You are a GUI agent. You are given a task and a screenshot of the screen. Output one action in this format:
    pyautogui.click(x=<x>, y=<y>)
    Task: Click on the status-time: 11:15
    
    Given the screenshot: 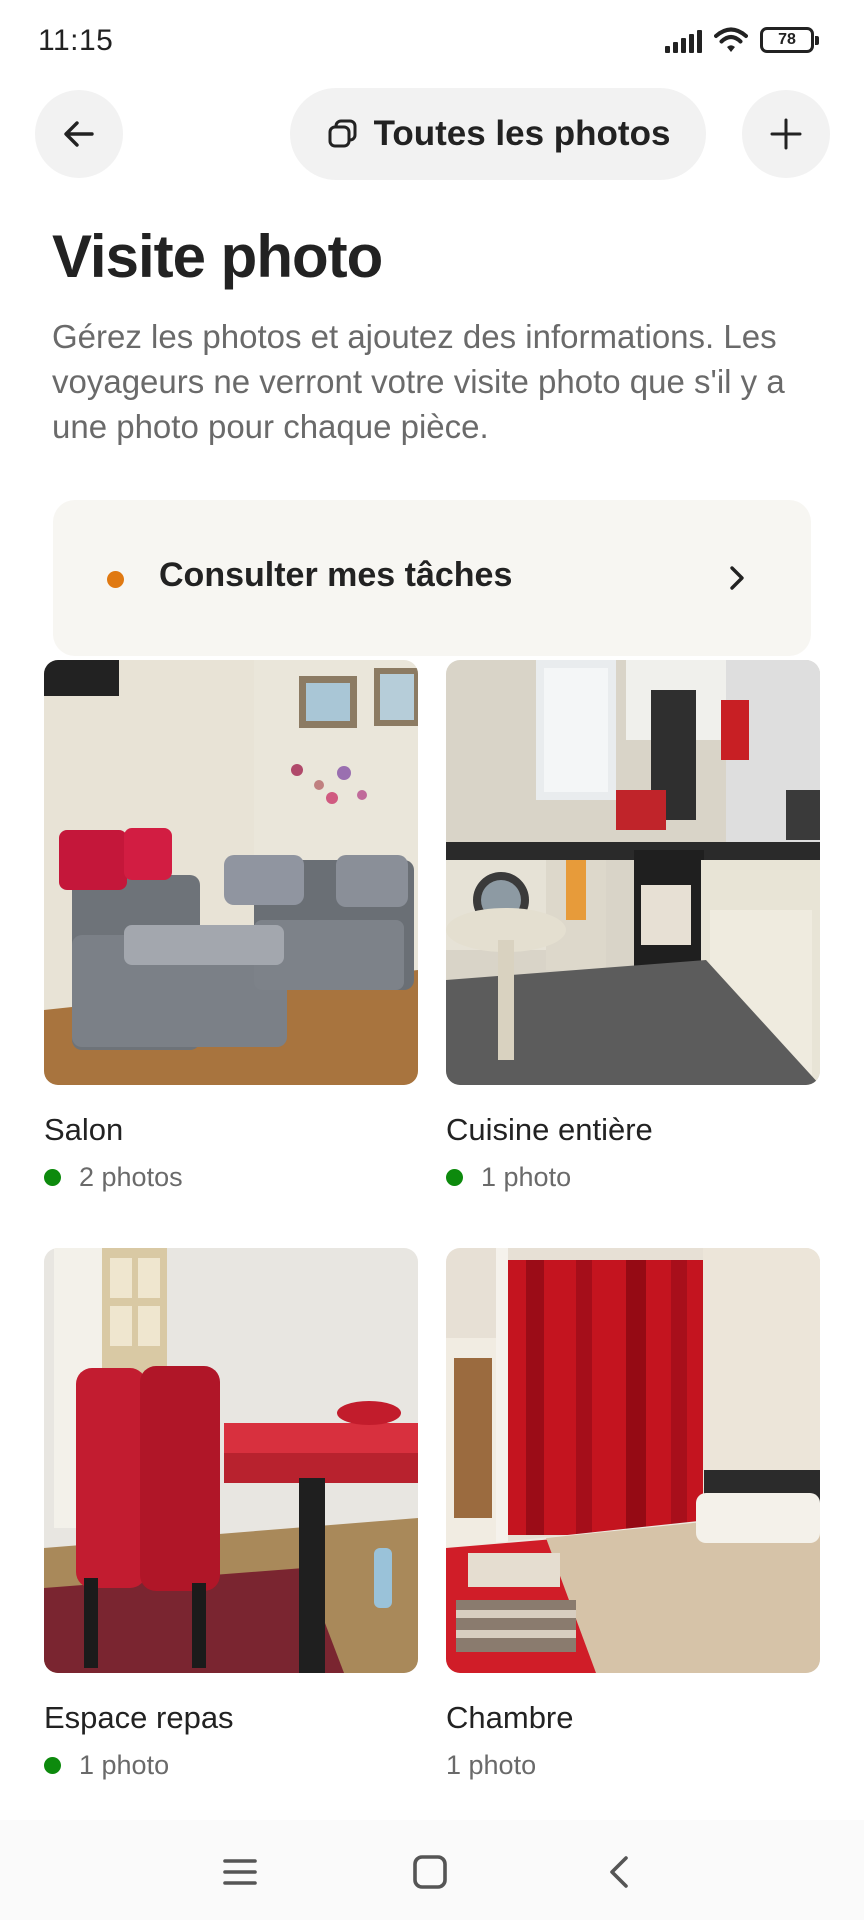 What is the action you would take?
    pyautogui.click(x=76, y=40)
    